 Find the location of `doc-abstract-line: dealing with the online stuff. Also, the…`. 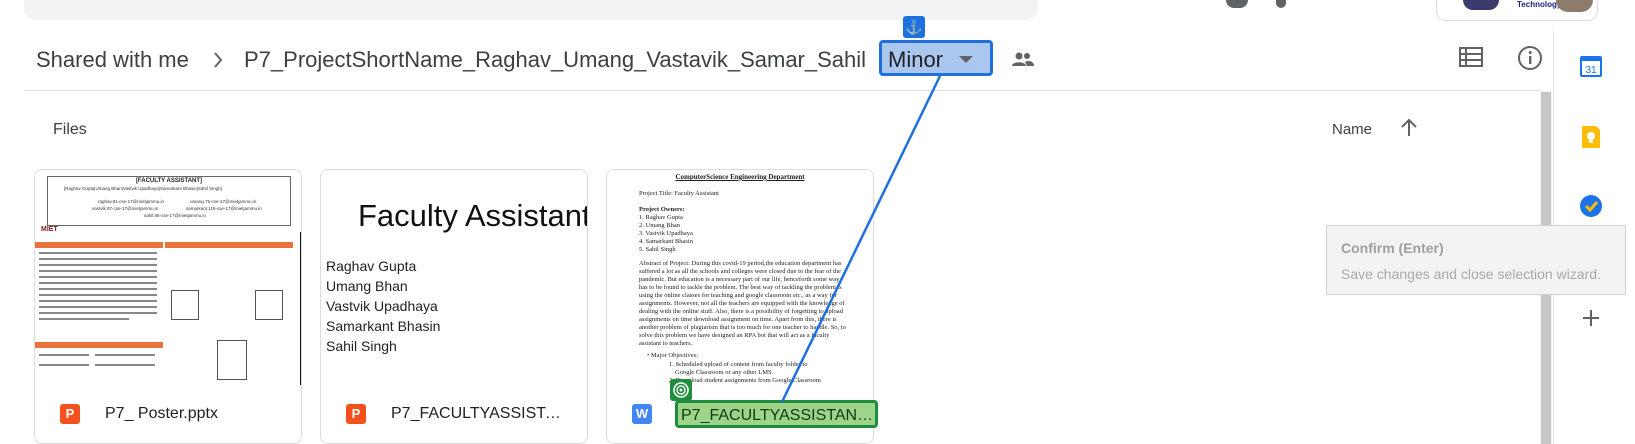

doc-abstract-line: dealing with the online stuff. Also, the… is located at coordinates (741, 311).